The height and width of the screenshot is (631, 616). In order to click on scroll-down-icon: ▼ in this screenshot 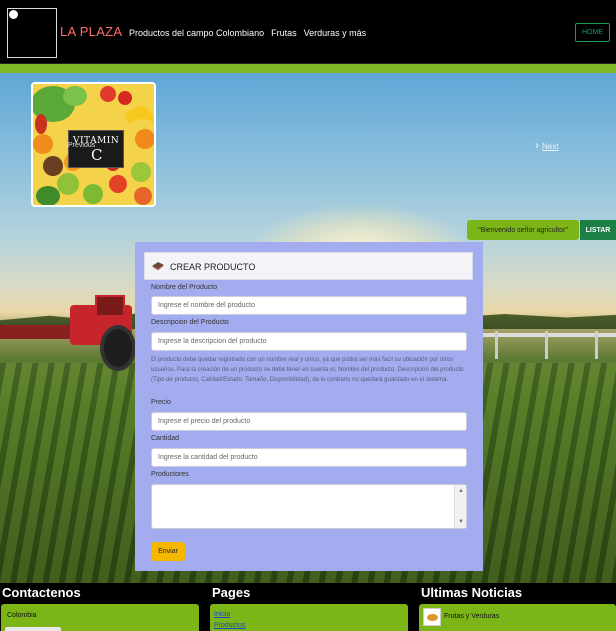, I will do `click(461, 522)`.